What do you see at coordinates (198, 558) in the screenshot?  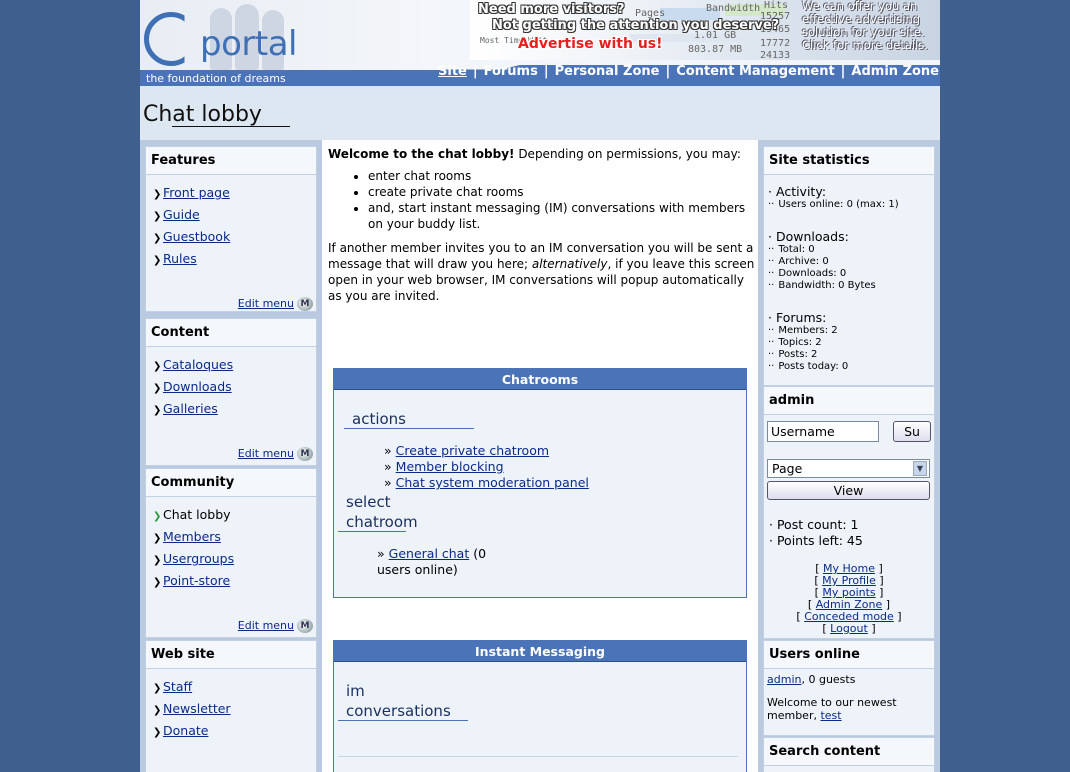 I see `menu-link: Usergroups` at bounding box center [198, 558].